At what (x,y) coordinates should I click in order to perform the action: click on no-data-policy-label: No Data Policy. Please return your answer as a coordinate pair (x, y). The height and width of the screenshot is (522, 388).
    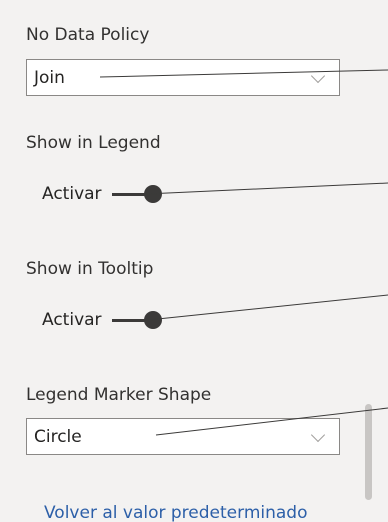
    Looking at the image, I should click on (88, 35).